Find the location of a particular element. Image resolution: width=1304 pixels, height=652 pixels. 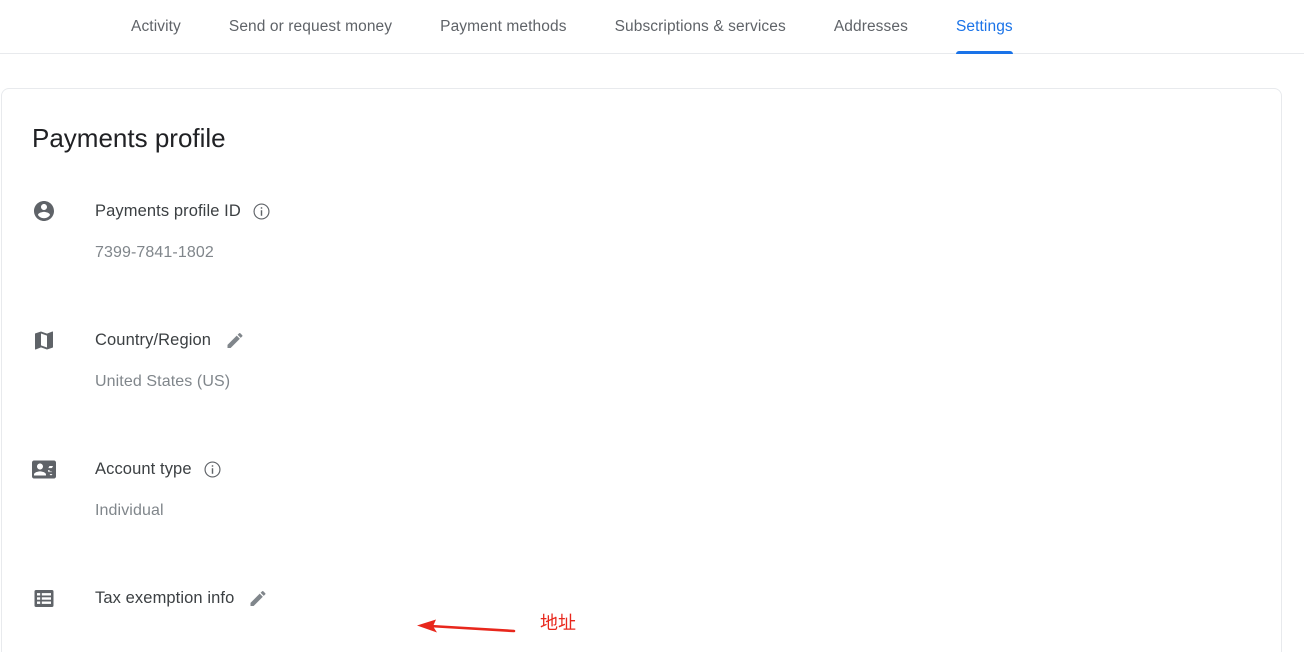

field-label: Account type is located at coordinates (143, 469).